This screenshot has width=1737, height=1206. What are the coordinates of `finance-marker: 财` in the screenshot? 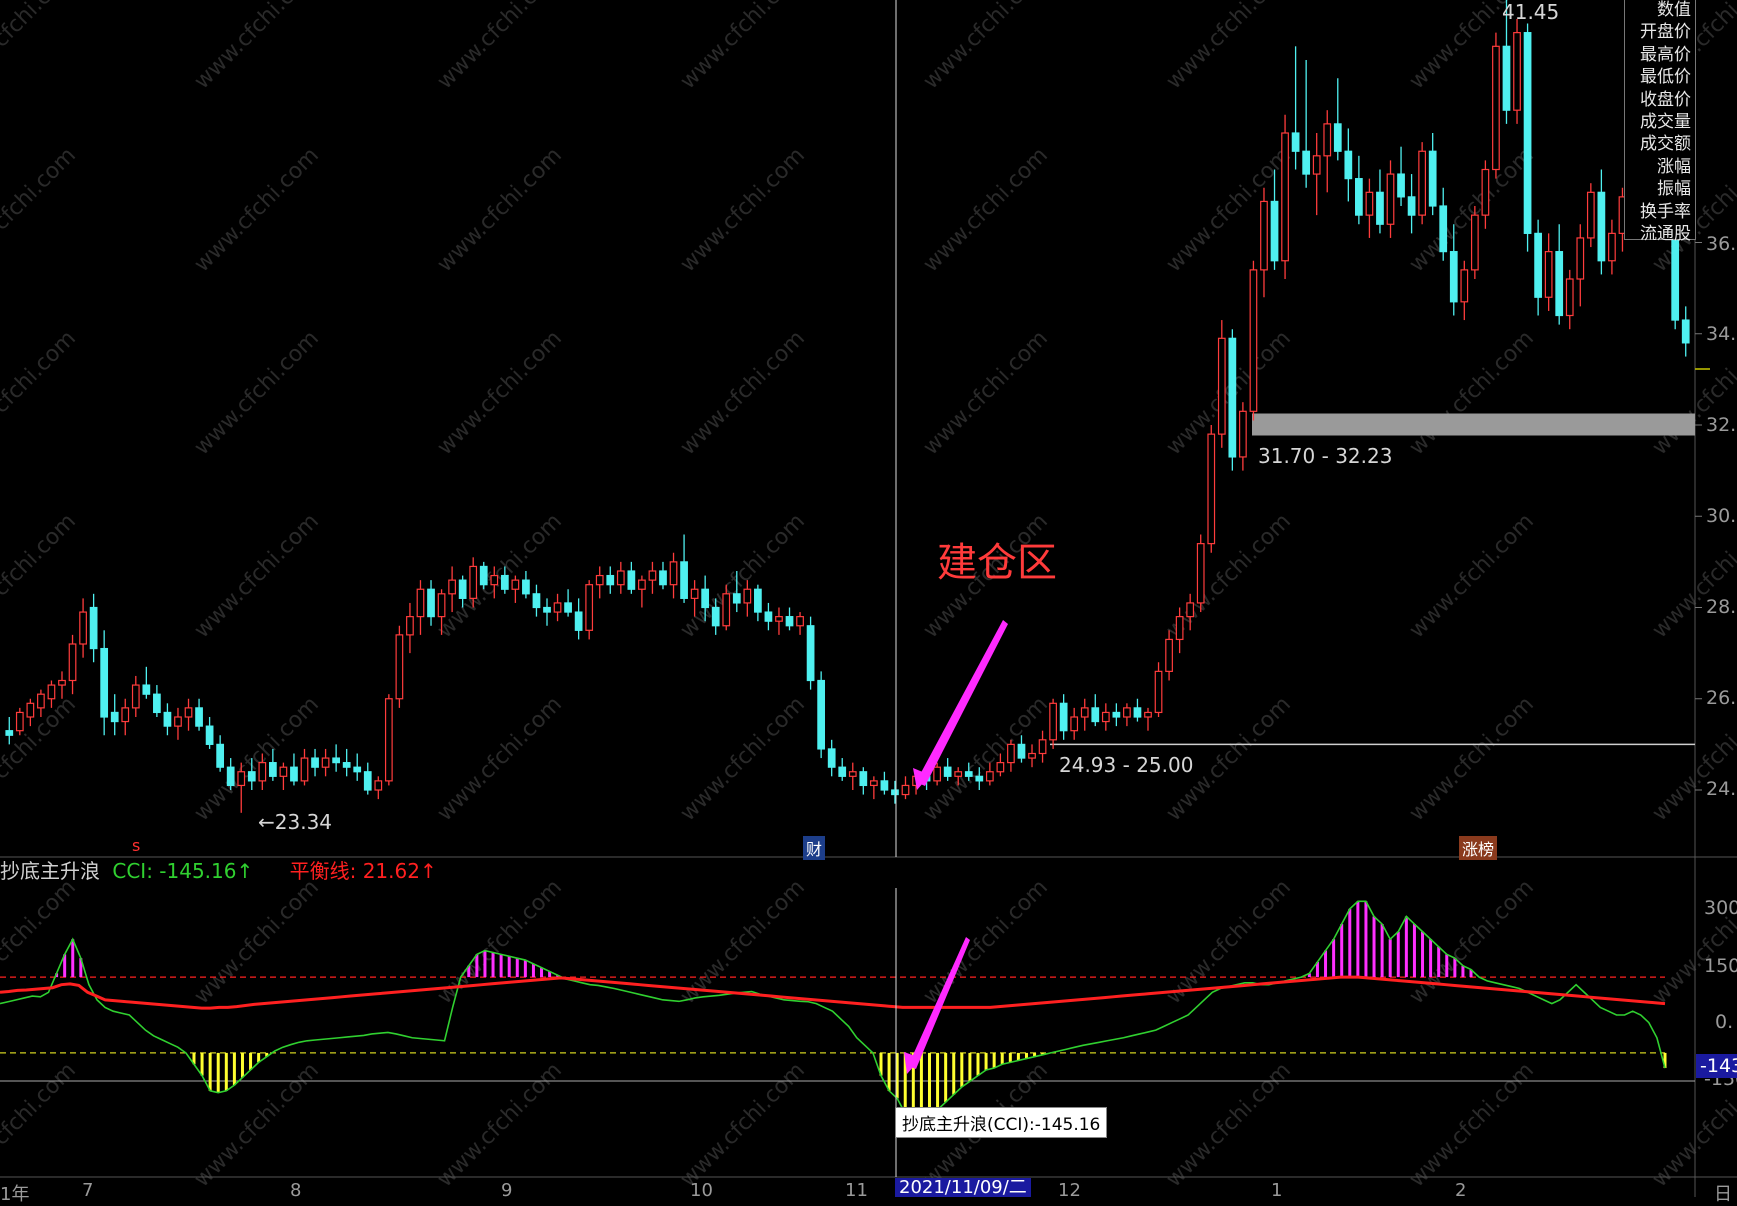 It's located at (814, 848).